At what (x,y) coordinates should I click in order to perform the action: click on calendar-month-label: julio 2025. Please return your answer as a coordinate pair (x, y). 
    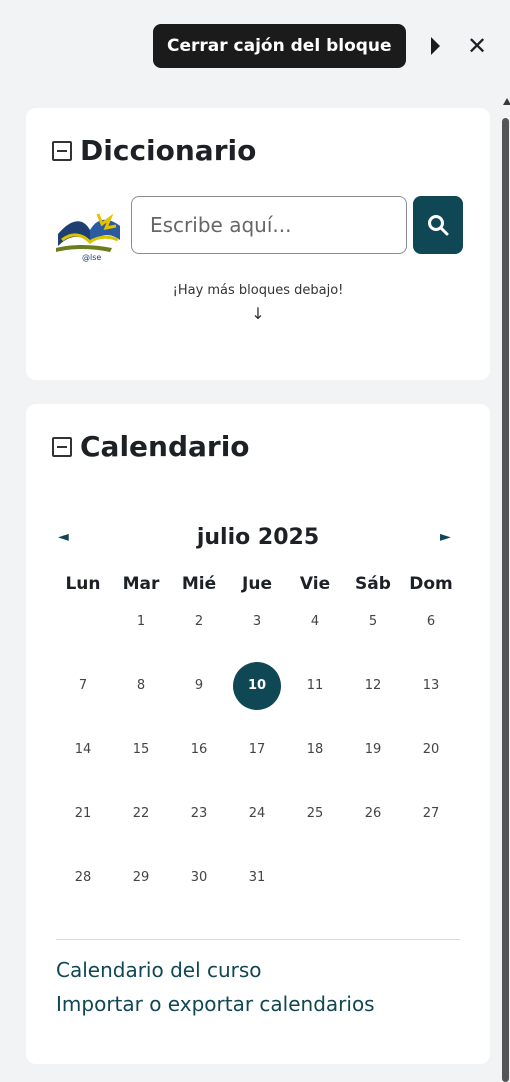
    Looking at the image, I should click on (258, 537).